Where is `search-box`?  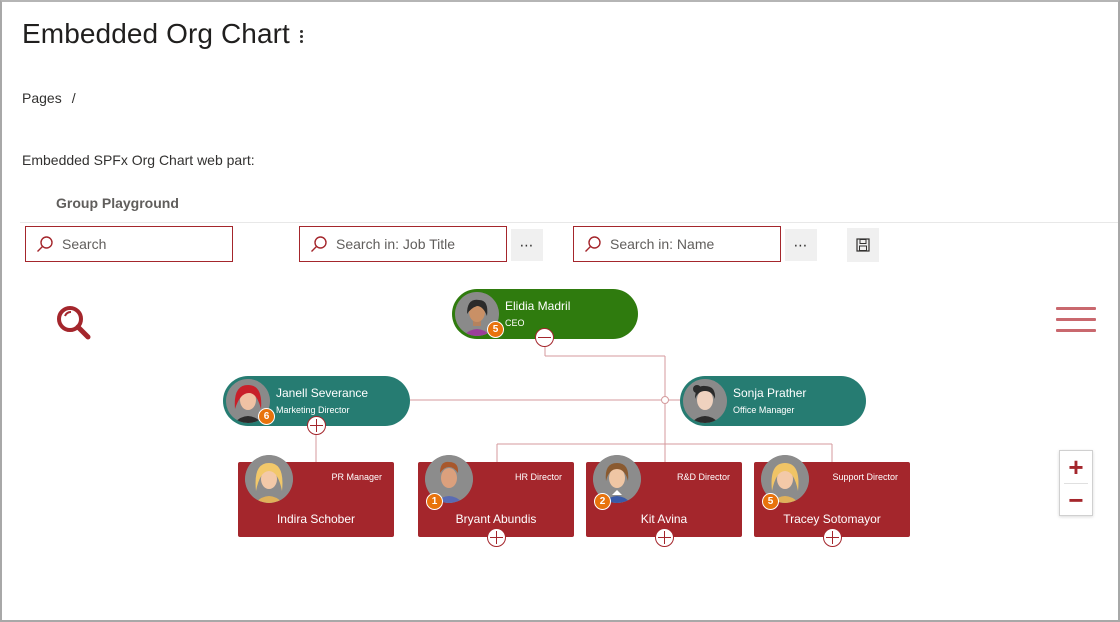 search-box is located at coordinates (129, 244).